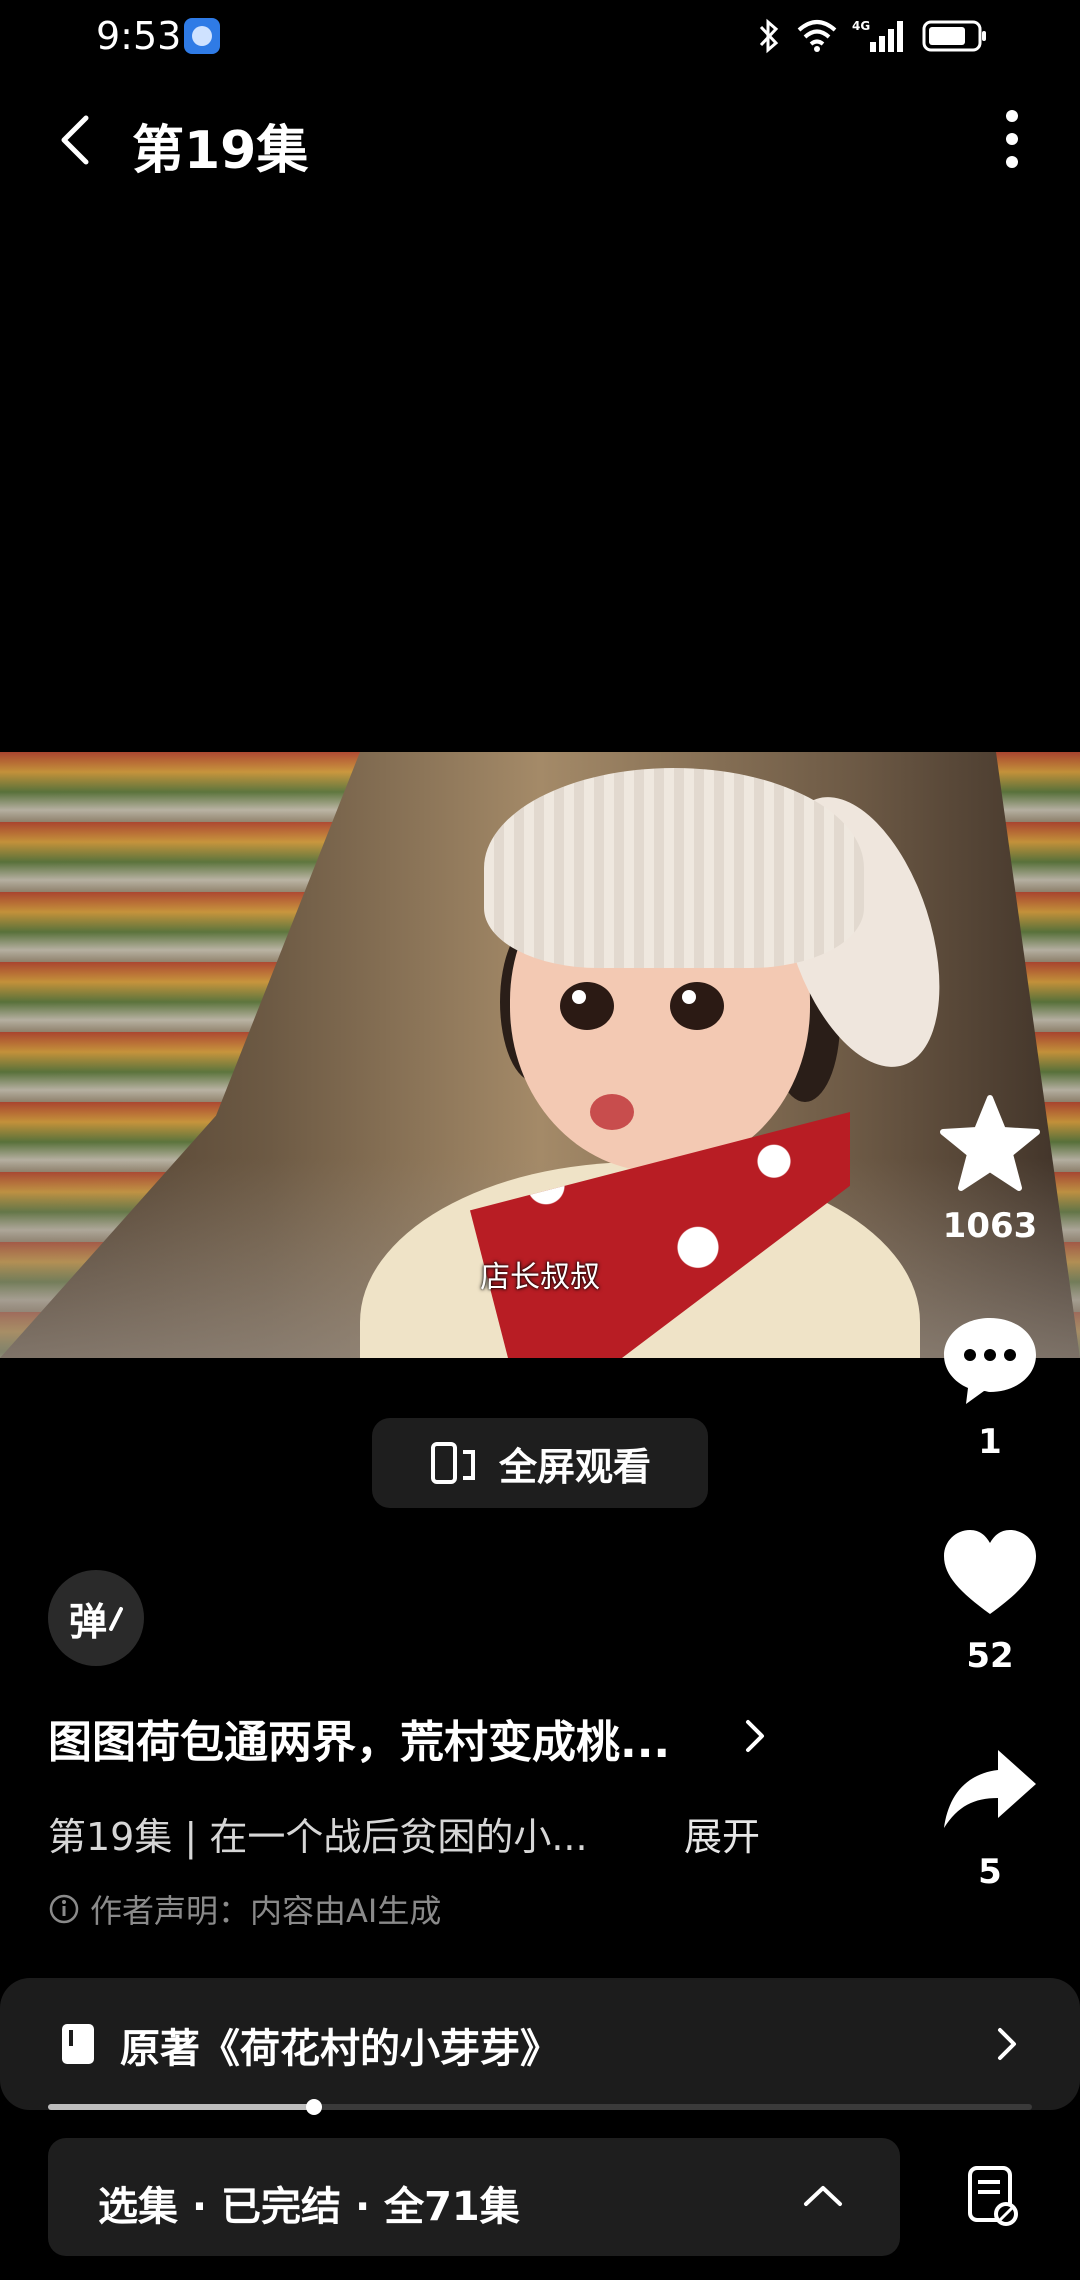 This screenshot has height=2280, width=1080. I want to click on signal-icon: 4G, so click(877, 35).